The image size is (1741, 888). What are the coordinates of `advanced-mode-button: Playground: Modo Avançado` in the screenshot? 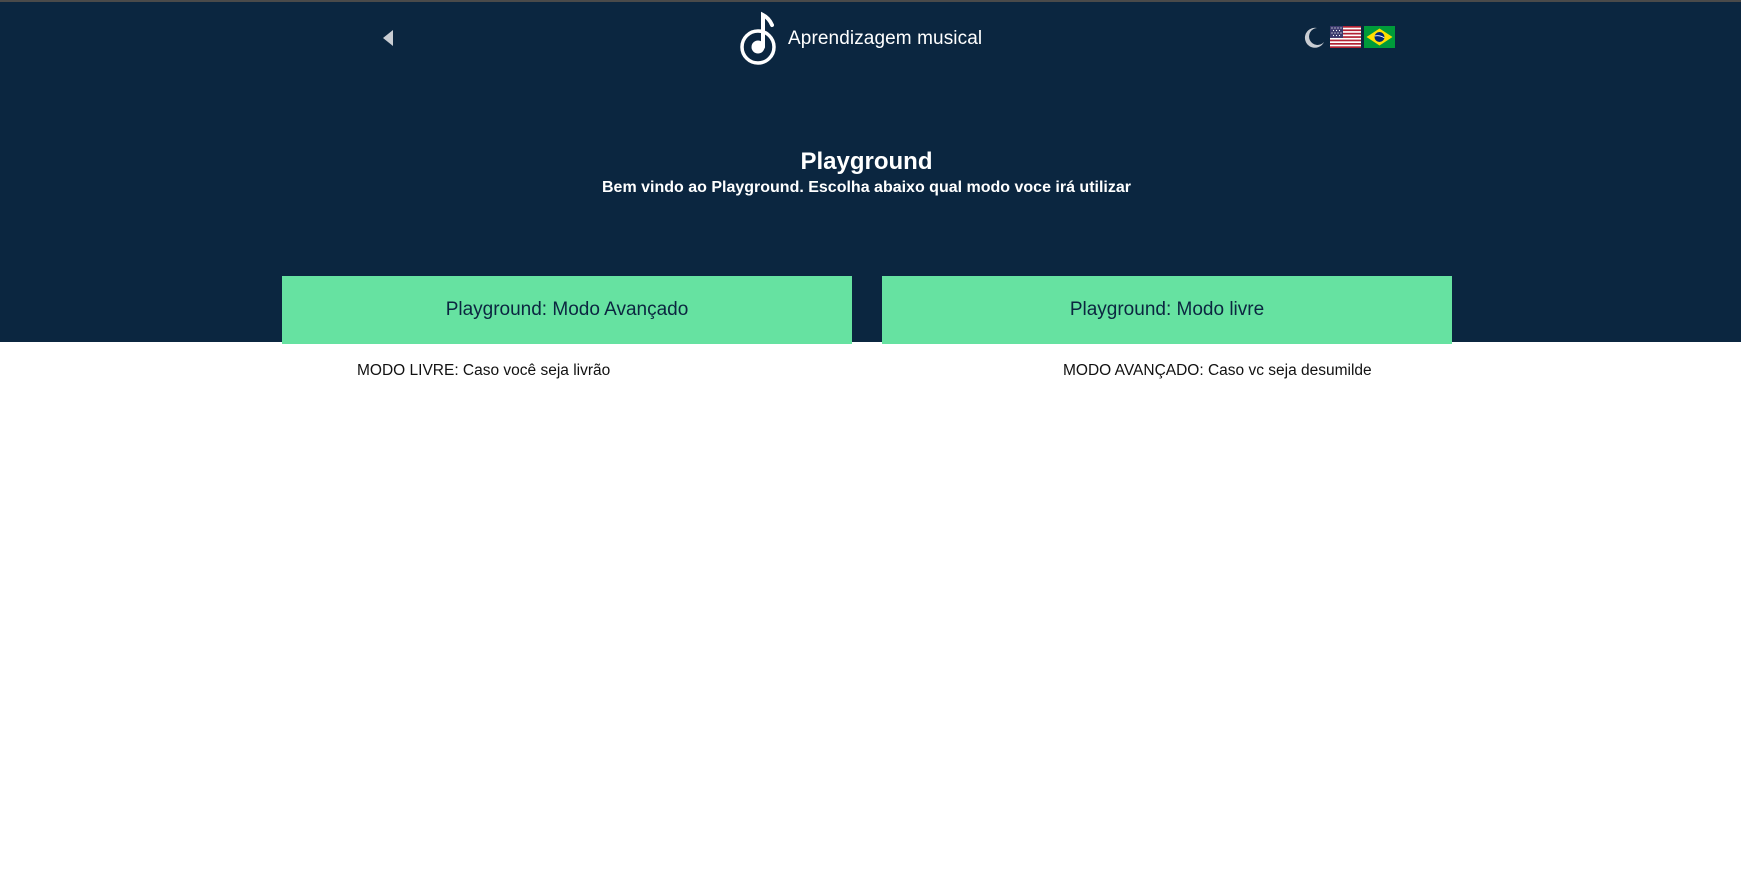 It's located at (567, 310).